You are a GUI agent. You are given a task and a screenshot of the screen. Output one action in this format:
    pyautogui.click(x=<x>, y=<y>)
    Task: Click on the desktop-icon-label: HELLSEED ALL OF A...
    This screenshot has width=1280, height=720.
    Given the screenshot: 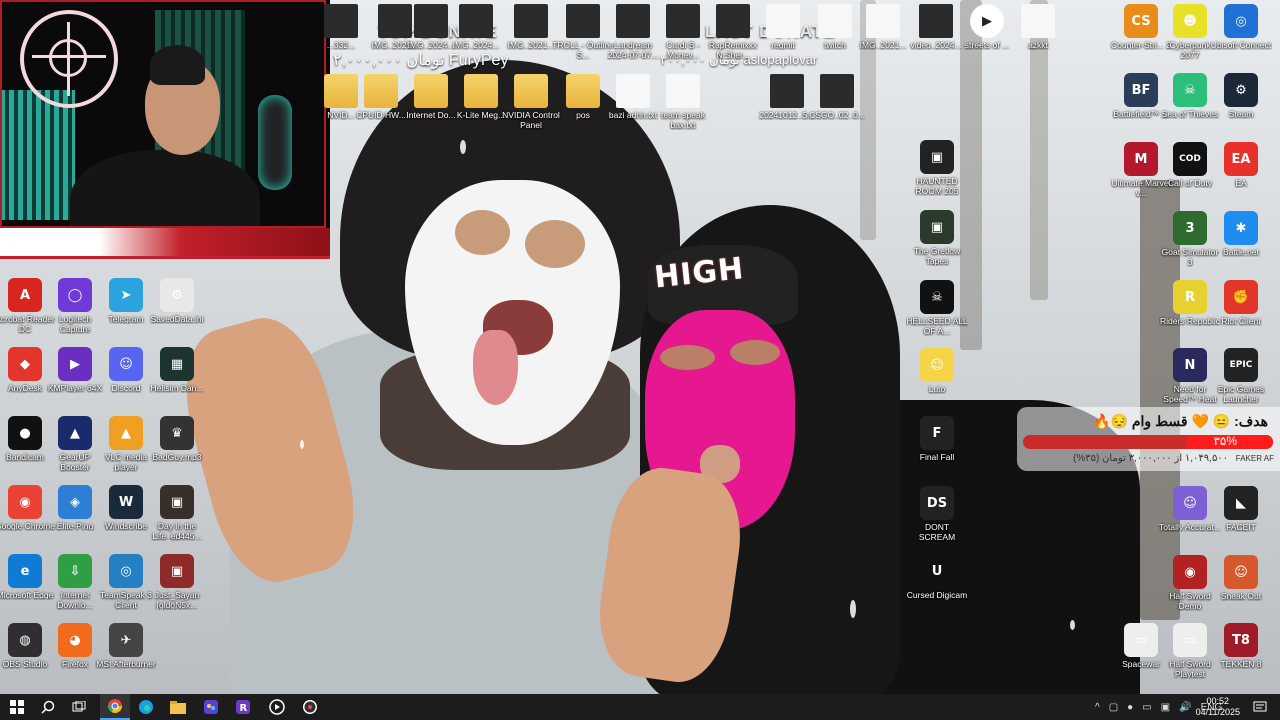 What is the action you would take?
    pyautogui.click(x=937, y=326)
    